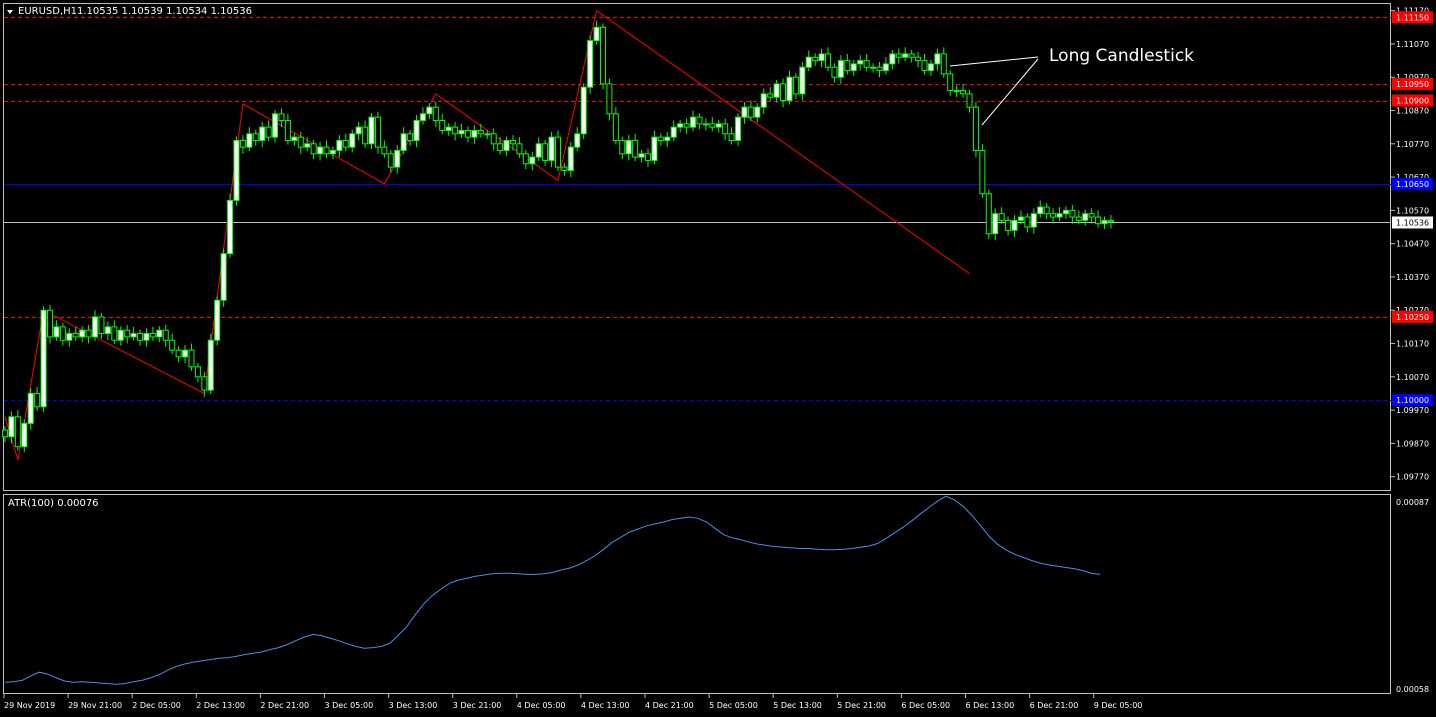 The image size is (1436, 717). I want to click on time-tick-label: 5 Dec 21:00, so click(861, 705).